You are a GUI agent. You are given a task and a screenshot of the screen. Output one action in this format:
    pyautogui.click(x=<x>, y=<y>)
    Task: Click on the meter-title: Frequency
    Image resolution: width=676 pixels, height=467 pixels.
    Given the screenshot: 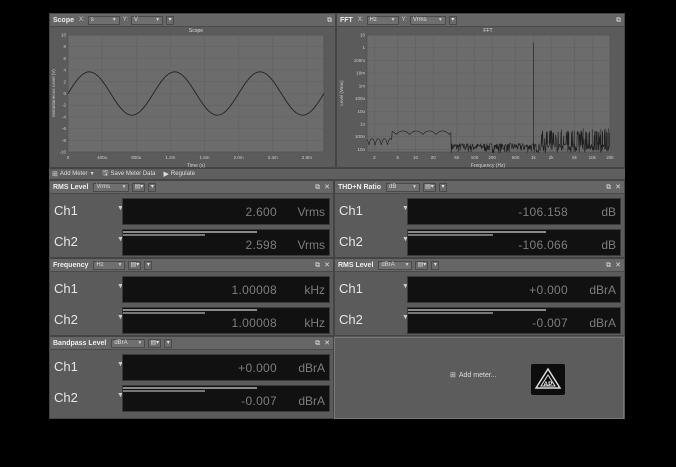 What is the action you would take?
    pyautogui.click(x=71, y=265)
    